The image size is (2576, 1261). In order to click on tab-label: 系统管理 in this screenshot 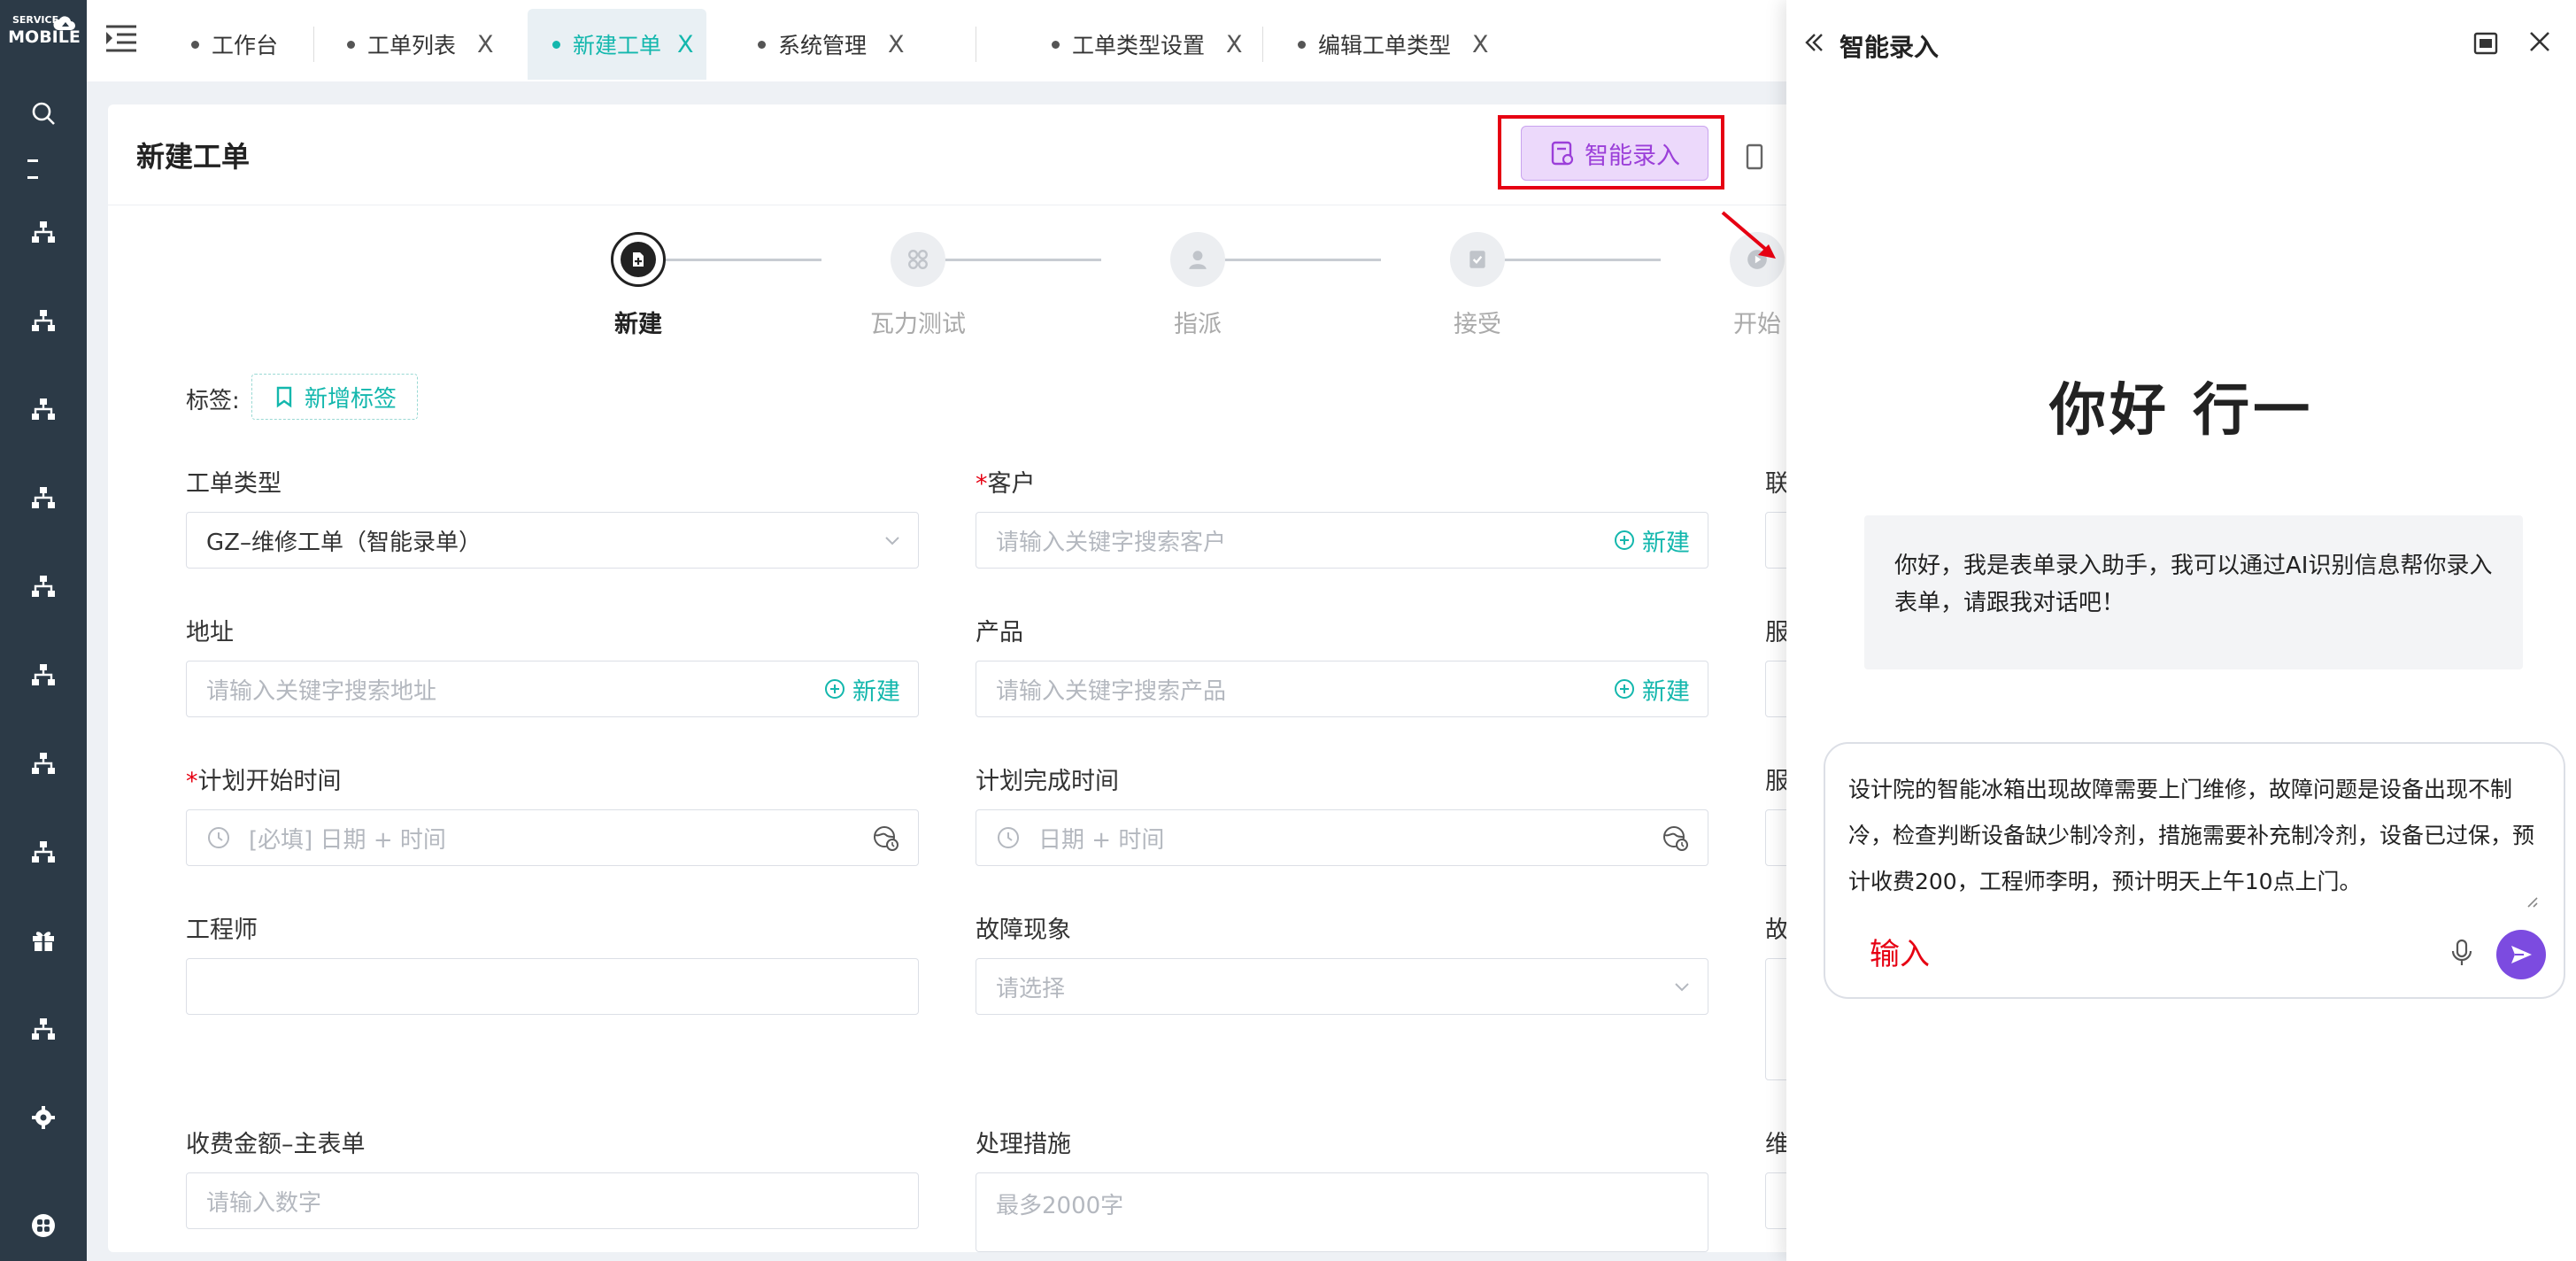, I will do `click(823, 45)`.